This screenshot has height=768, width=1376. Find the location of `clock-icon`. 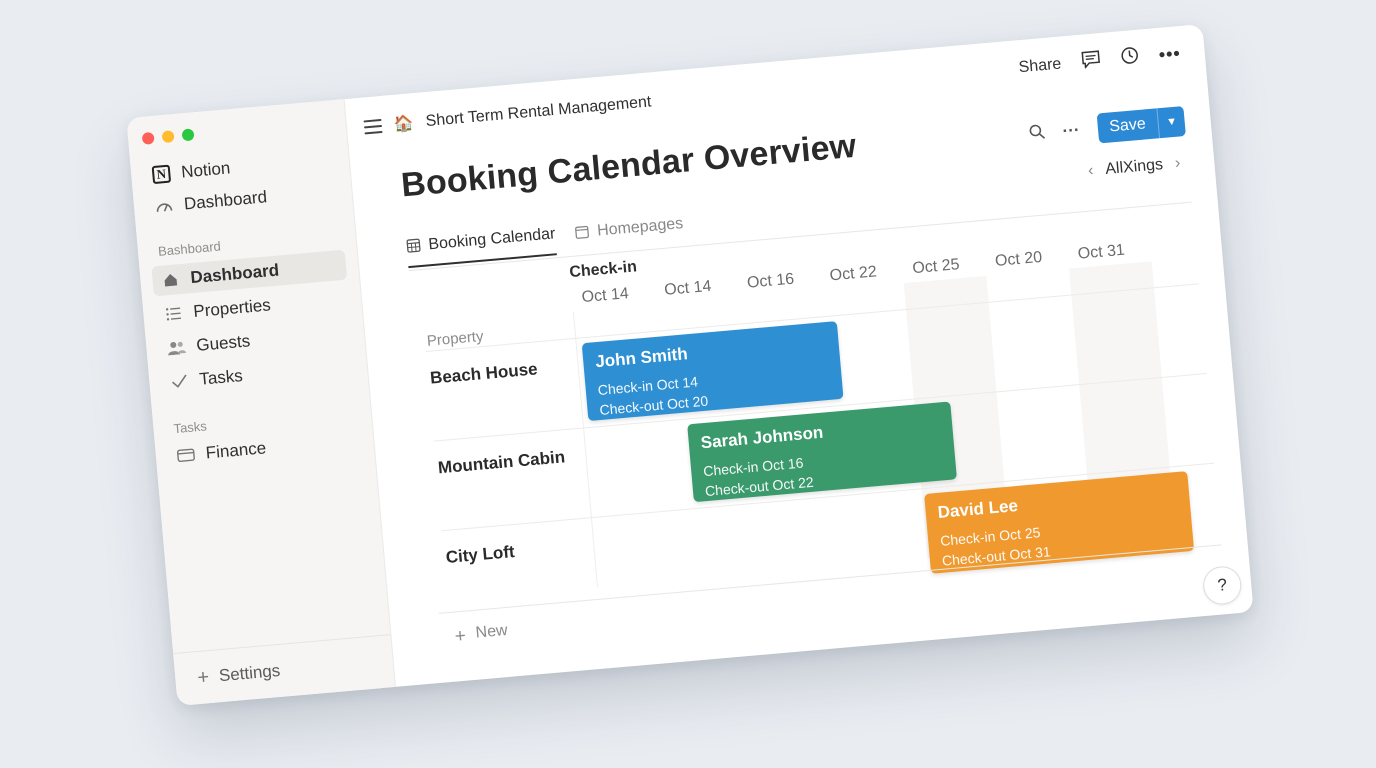

clock-icon is located at coordinates (1130, 58).